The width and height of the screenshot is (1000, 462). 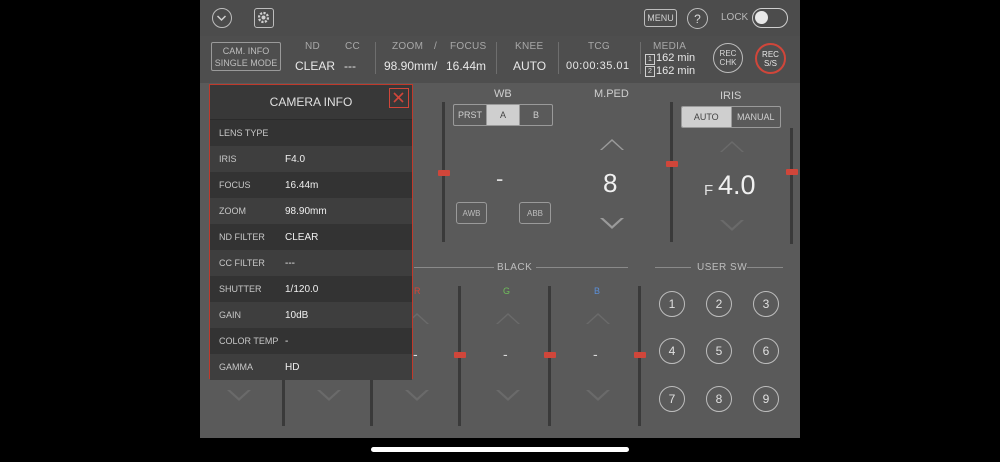 What do you see at coordinates (612, 144) in the screenshot?
I see `mped-up-button` at bounding box center [612, 144].